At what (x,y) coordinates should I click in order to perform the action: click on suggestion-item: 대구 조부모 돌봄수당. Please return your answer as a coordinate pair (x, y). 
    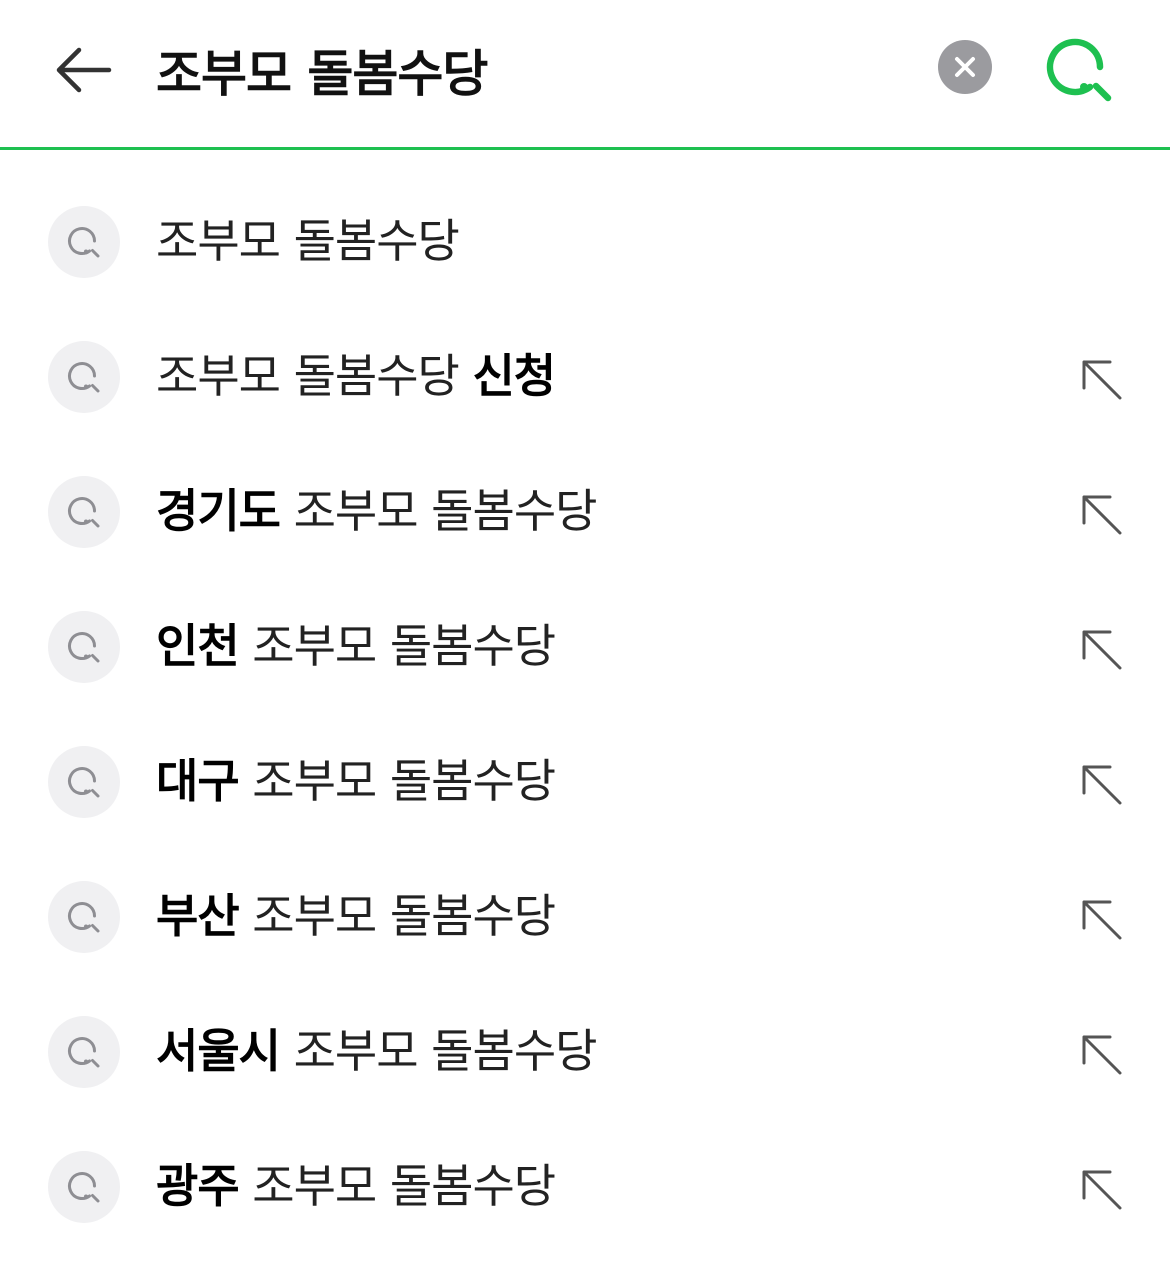
    Looking at the image, I should click on (585, 782).